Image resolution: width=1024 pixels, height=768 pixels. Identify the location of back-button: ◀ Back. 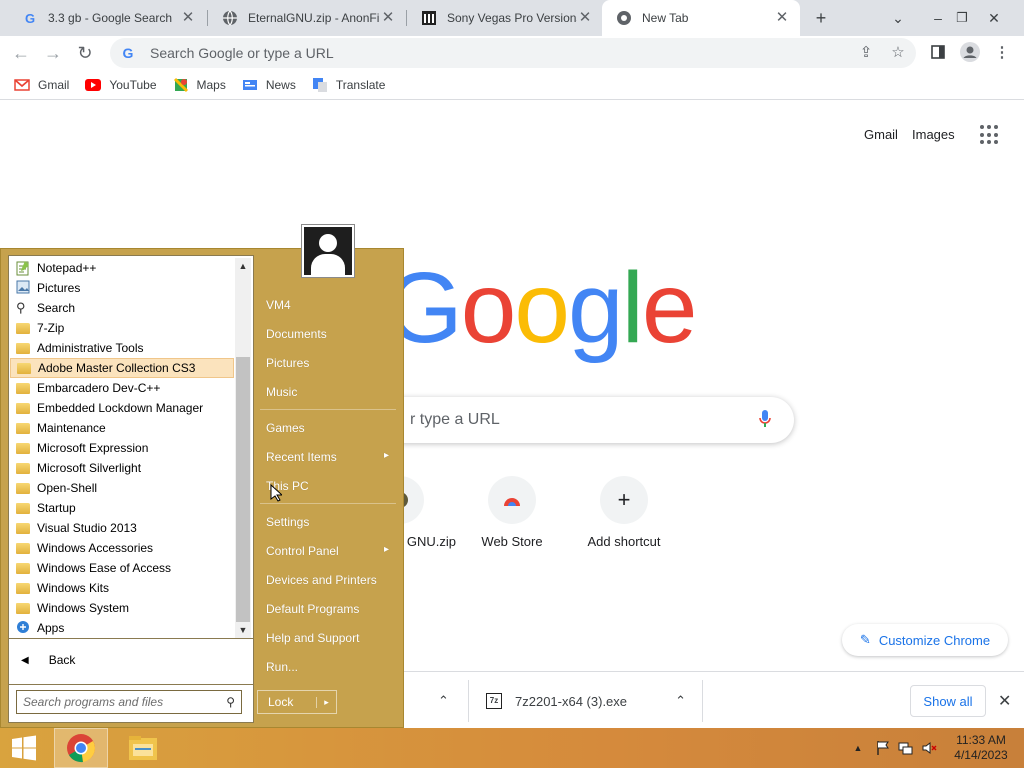
(48, 660).